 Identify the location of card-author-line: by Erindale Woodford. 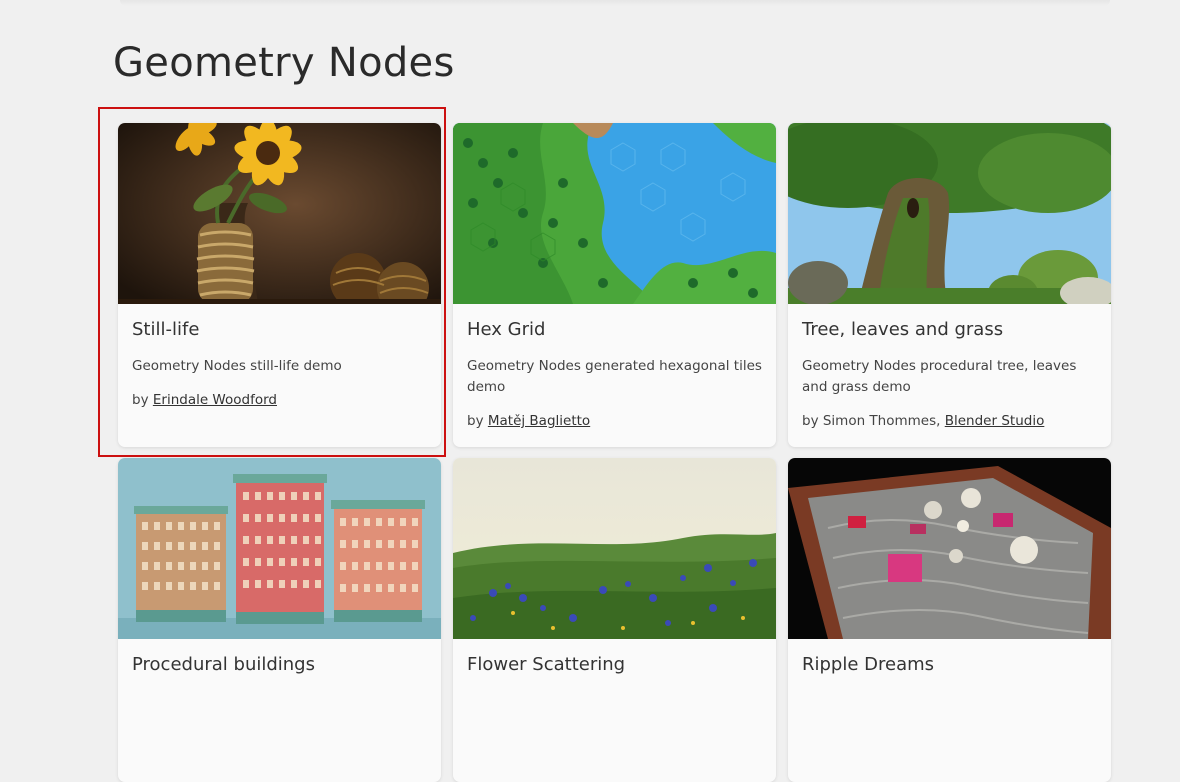
(279, 400).